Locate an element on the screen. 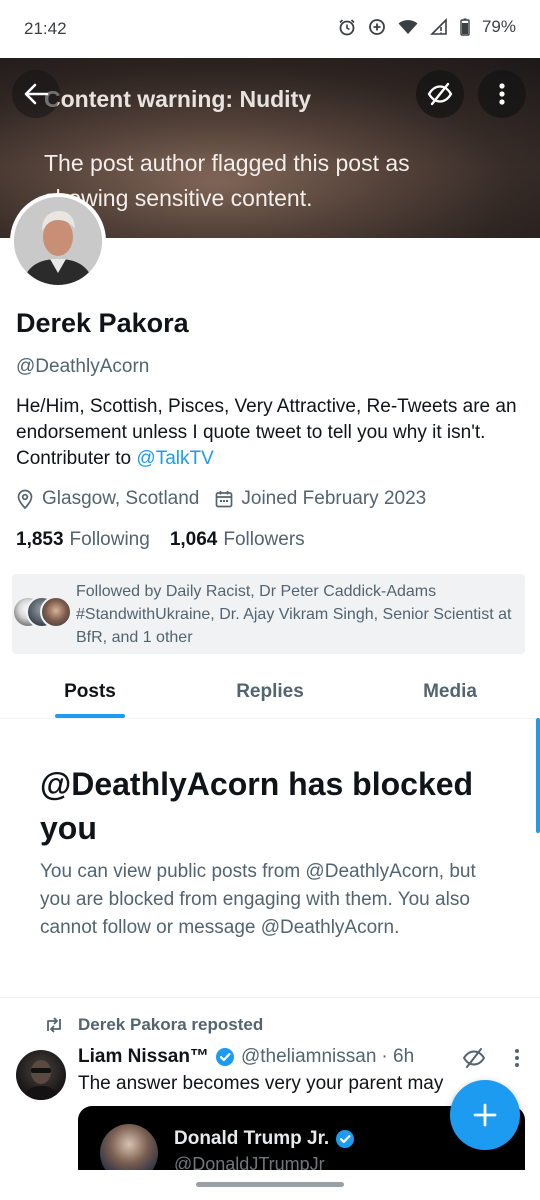  repost-icon is located at coordinates (54, 1025).